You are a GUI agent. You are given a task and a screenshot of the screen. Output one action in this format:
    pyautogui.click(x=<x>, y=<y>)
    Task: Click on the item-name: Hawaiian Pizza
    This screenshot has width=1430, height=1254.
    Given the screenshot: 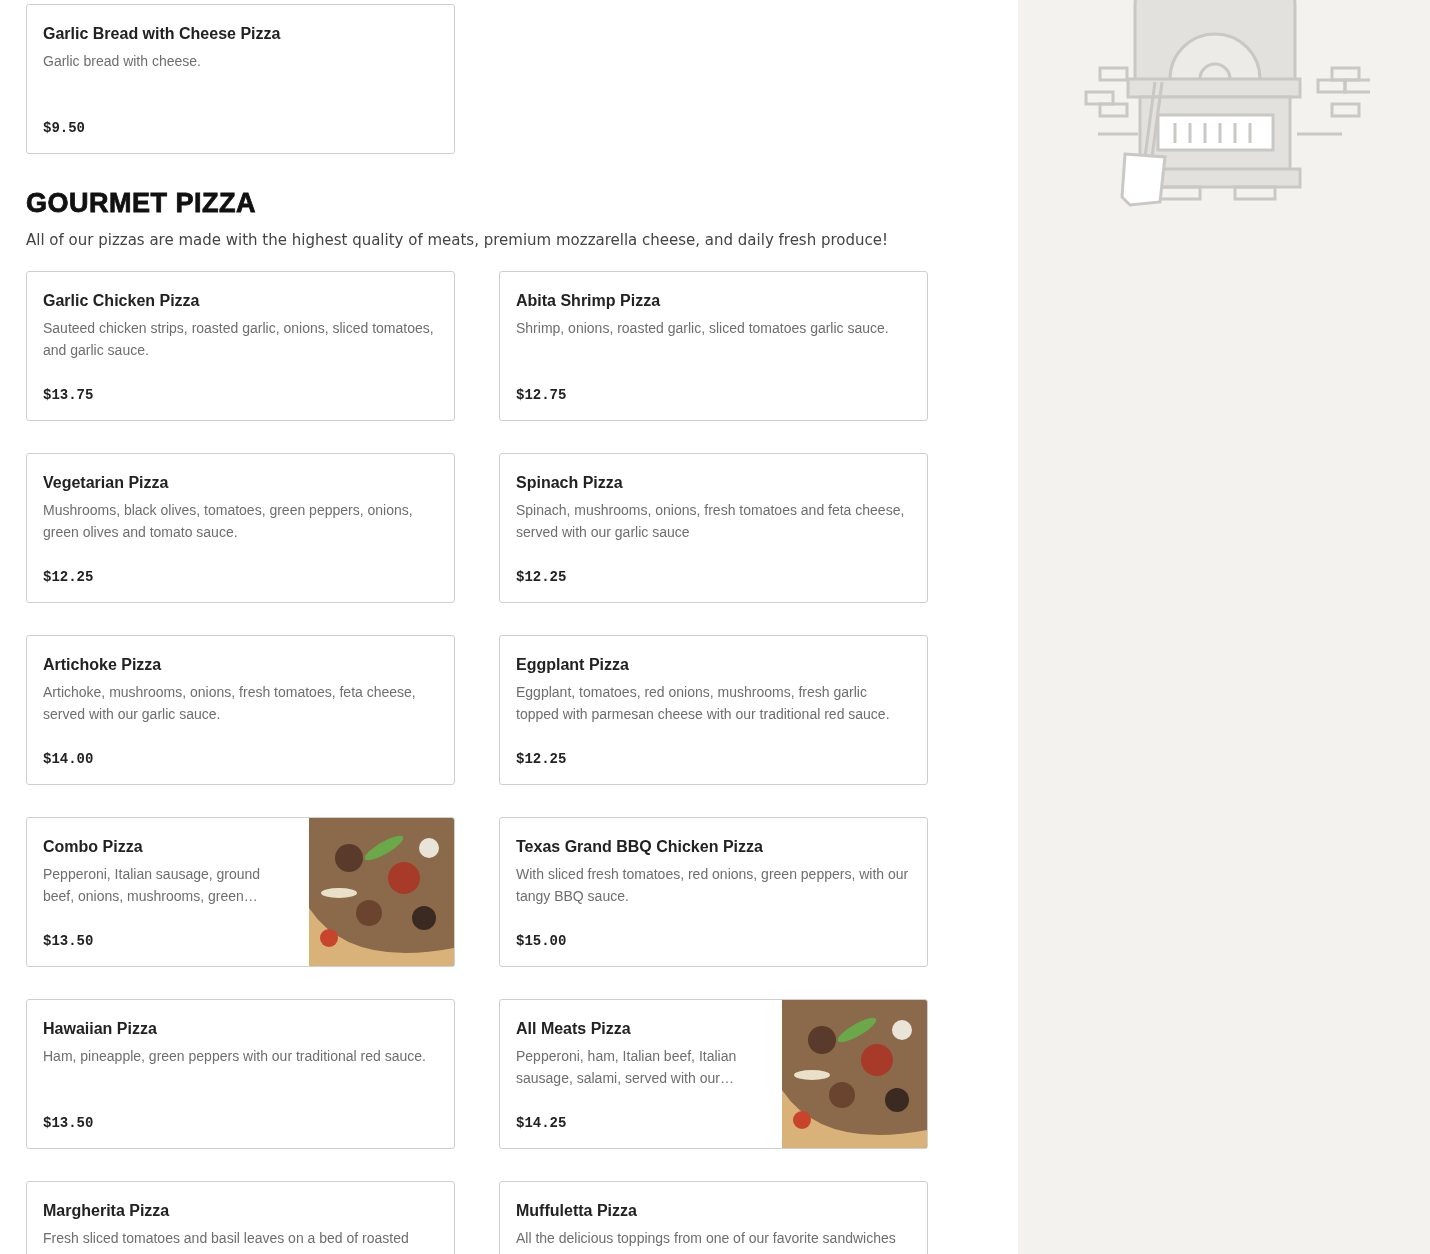 What is the action you would take?
    pyautogui.click(x=100, y=1029)
    